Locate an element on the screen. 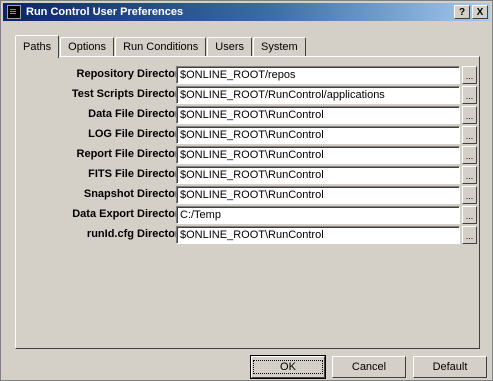 This screenshot has height=381, width=493. tab-run-conditions: Run Conditions is located at coordinates (161, 47).